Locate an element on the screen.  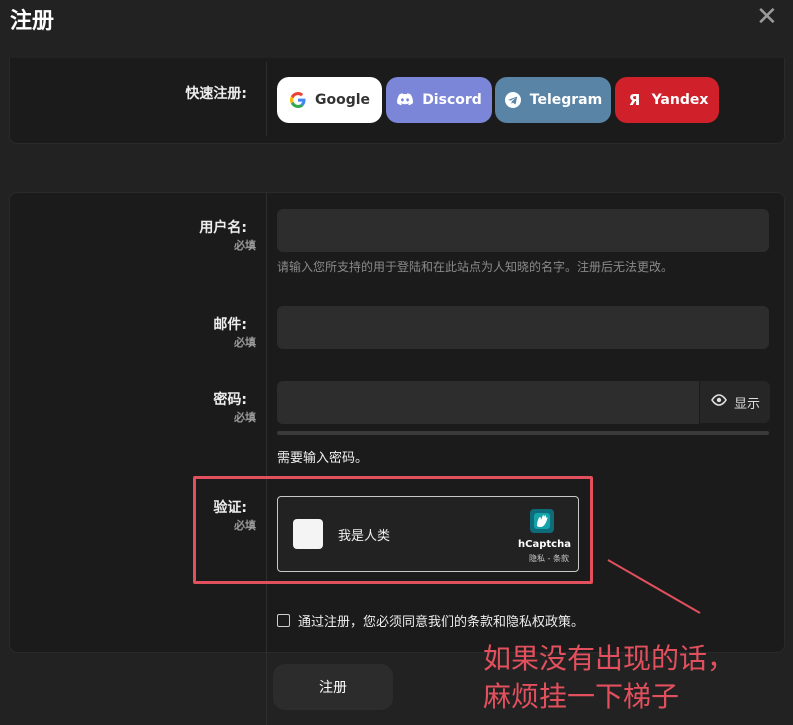
password-label: 密码: is located at coordinates (230, 400).